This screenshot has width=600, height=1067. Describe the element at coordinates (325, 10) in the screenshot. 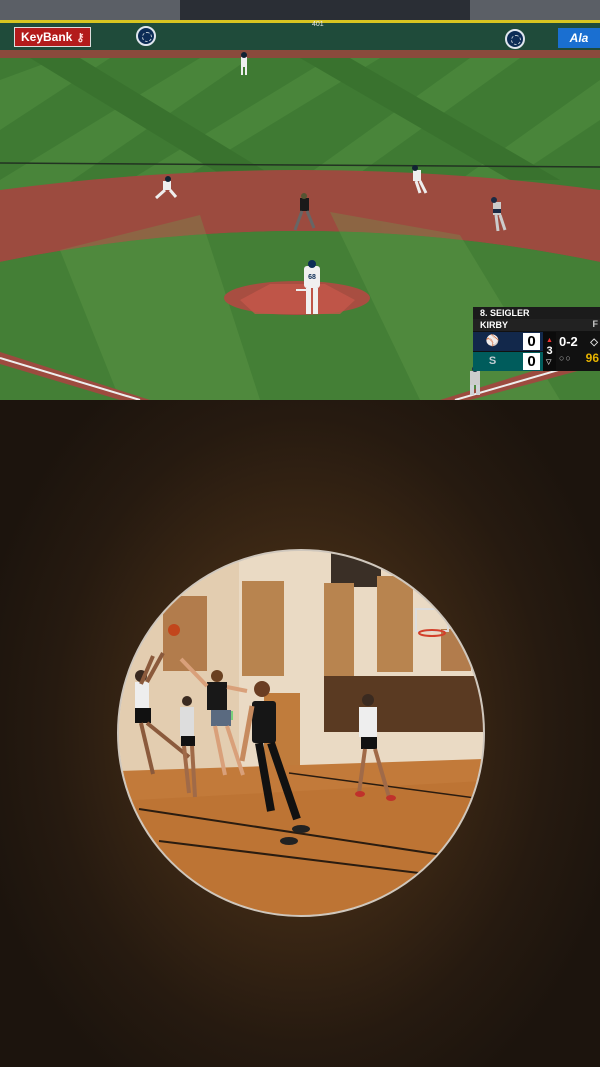

I see `stands-shadow` at that location.